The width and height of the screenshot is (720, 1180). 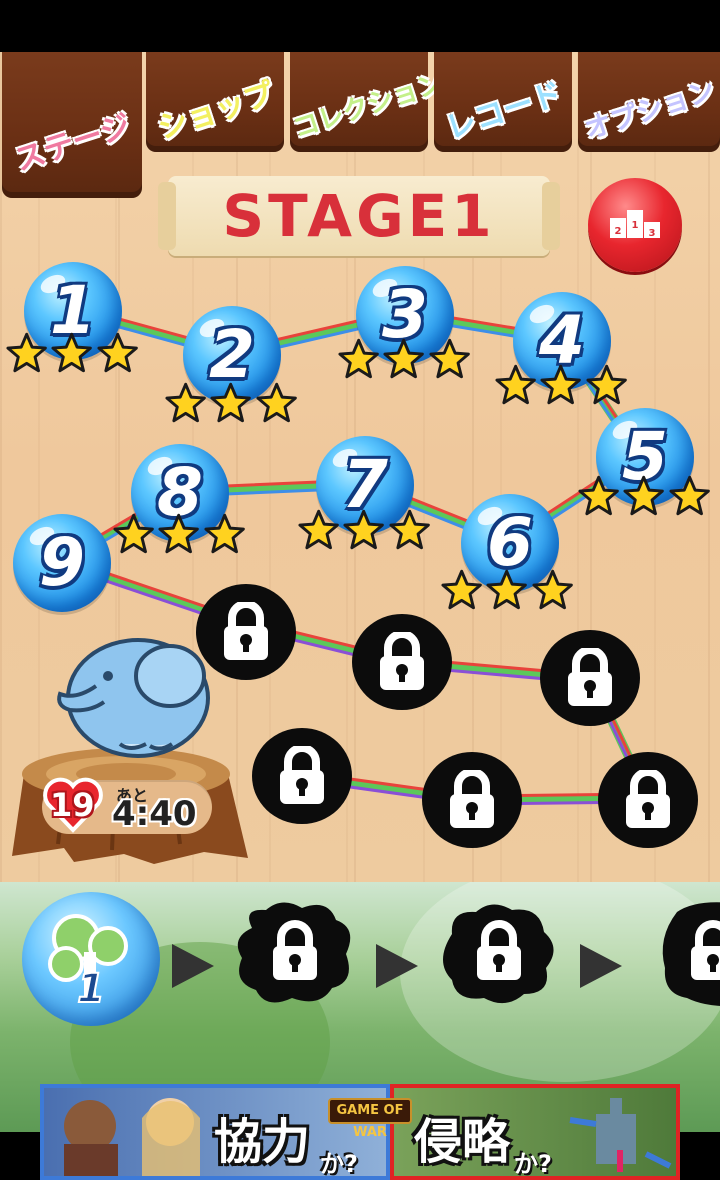 I want to click on tab-option: オプション, so click(x=649, y=102).